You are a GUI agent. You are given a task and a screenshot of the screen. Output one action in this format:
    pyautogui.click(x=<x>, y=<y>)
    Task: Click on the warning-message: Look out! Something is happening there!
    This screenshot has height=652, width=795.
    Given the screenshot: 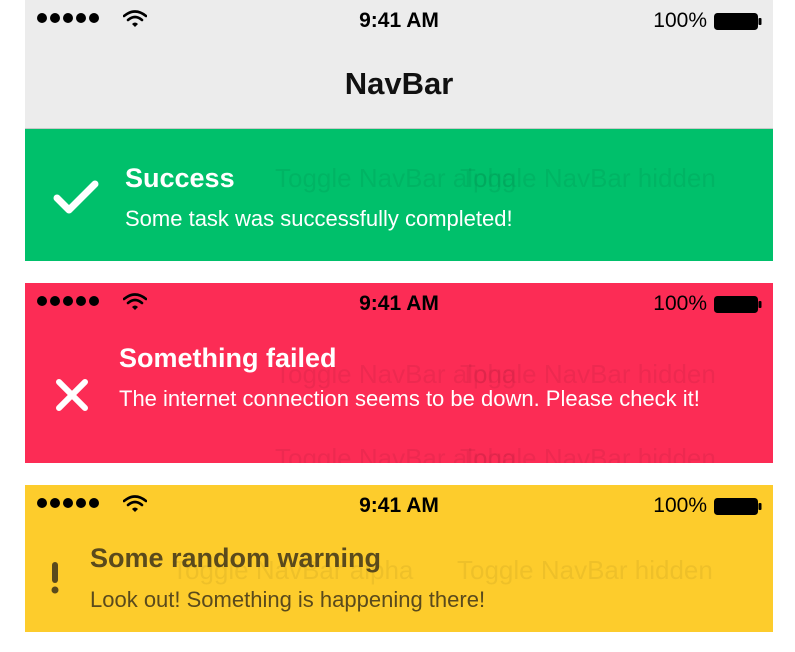 What is the action you would take?
    pyautogui.click(x=288, y=599)
    